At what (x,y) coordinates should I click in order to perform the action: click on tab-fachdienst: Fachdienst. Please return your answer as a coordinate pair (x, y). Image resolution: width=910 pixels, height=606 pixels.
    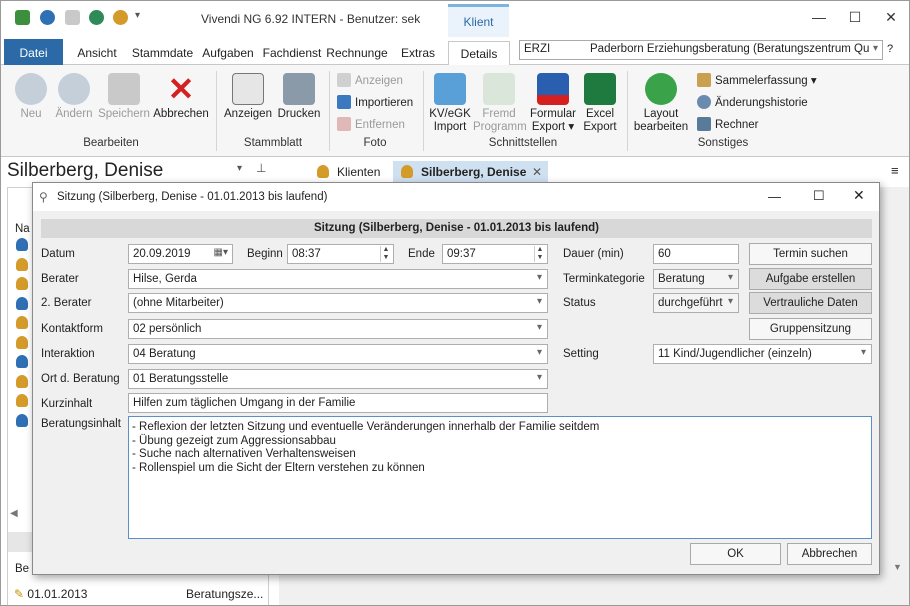
    Looking at the image, I should click on (292, 53).